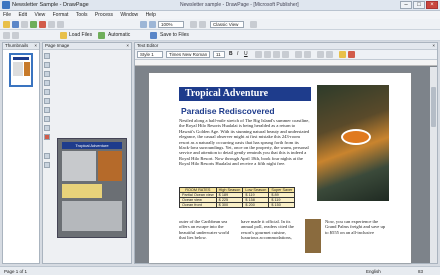 The height and width of the screenshot is (275, 440). I want to click on erase-icon, so click(47, 119).